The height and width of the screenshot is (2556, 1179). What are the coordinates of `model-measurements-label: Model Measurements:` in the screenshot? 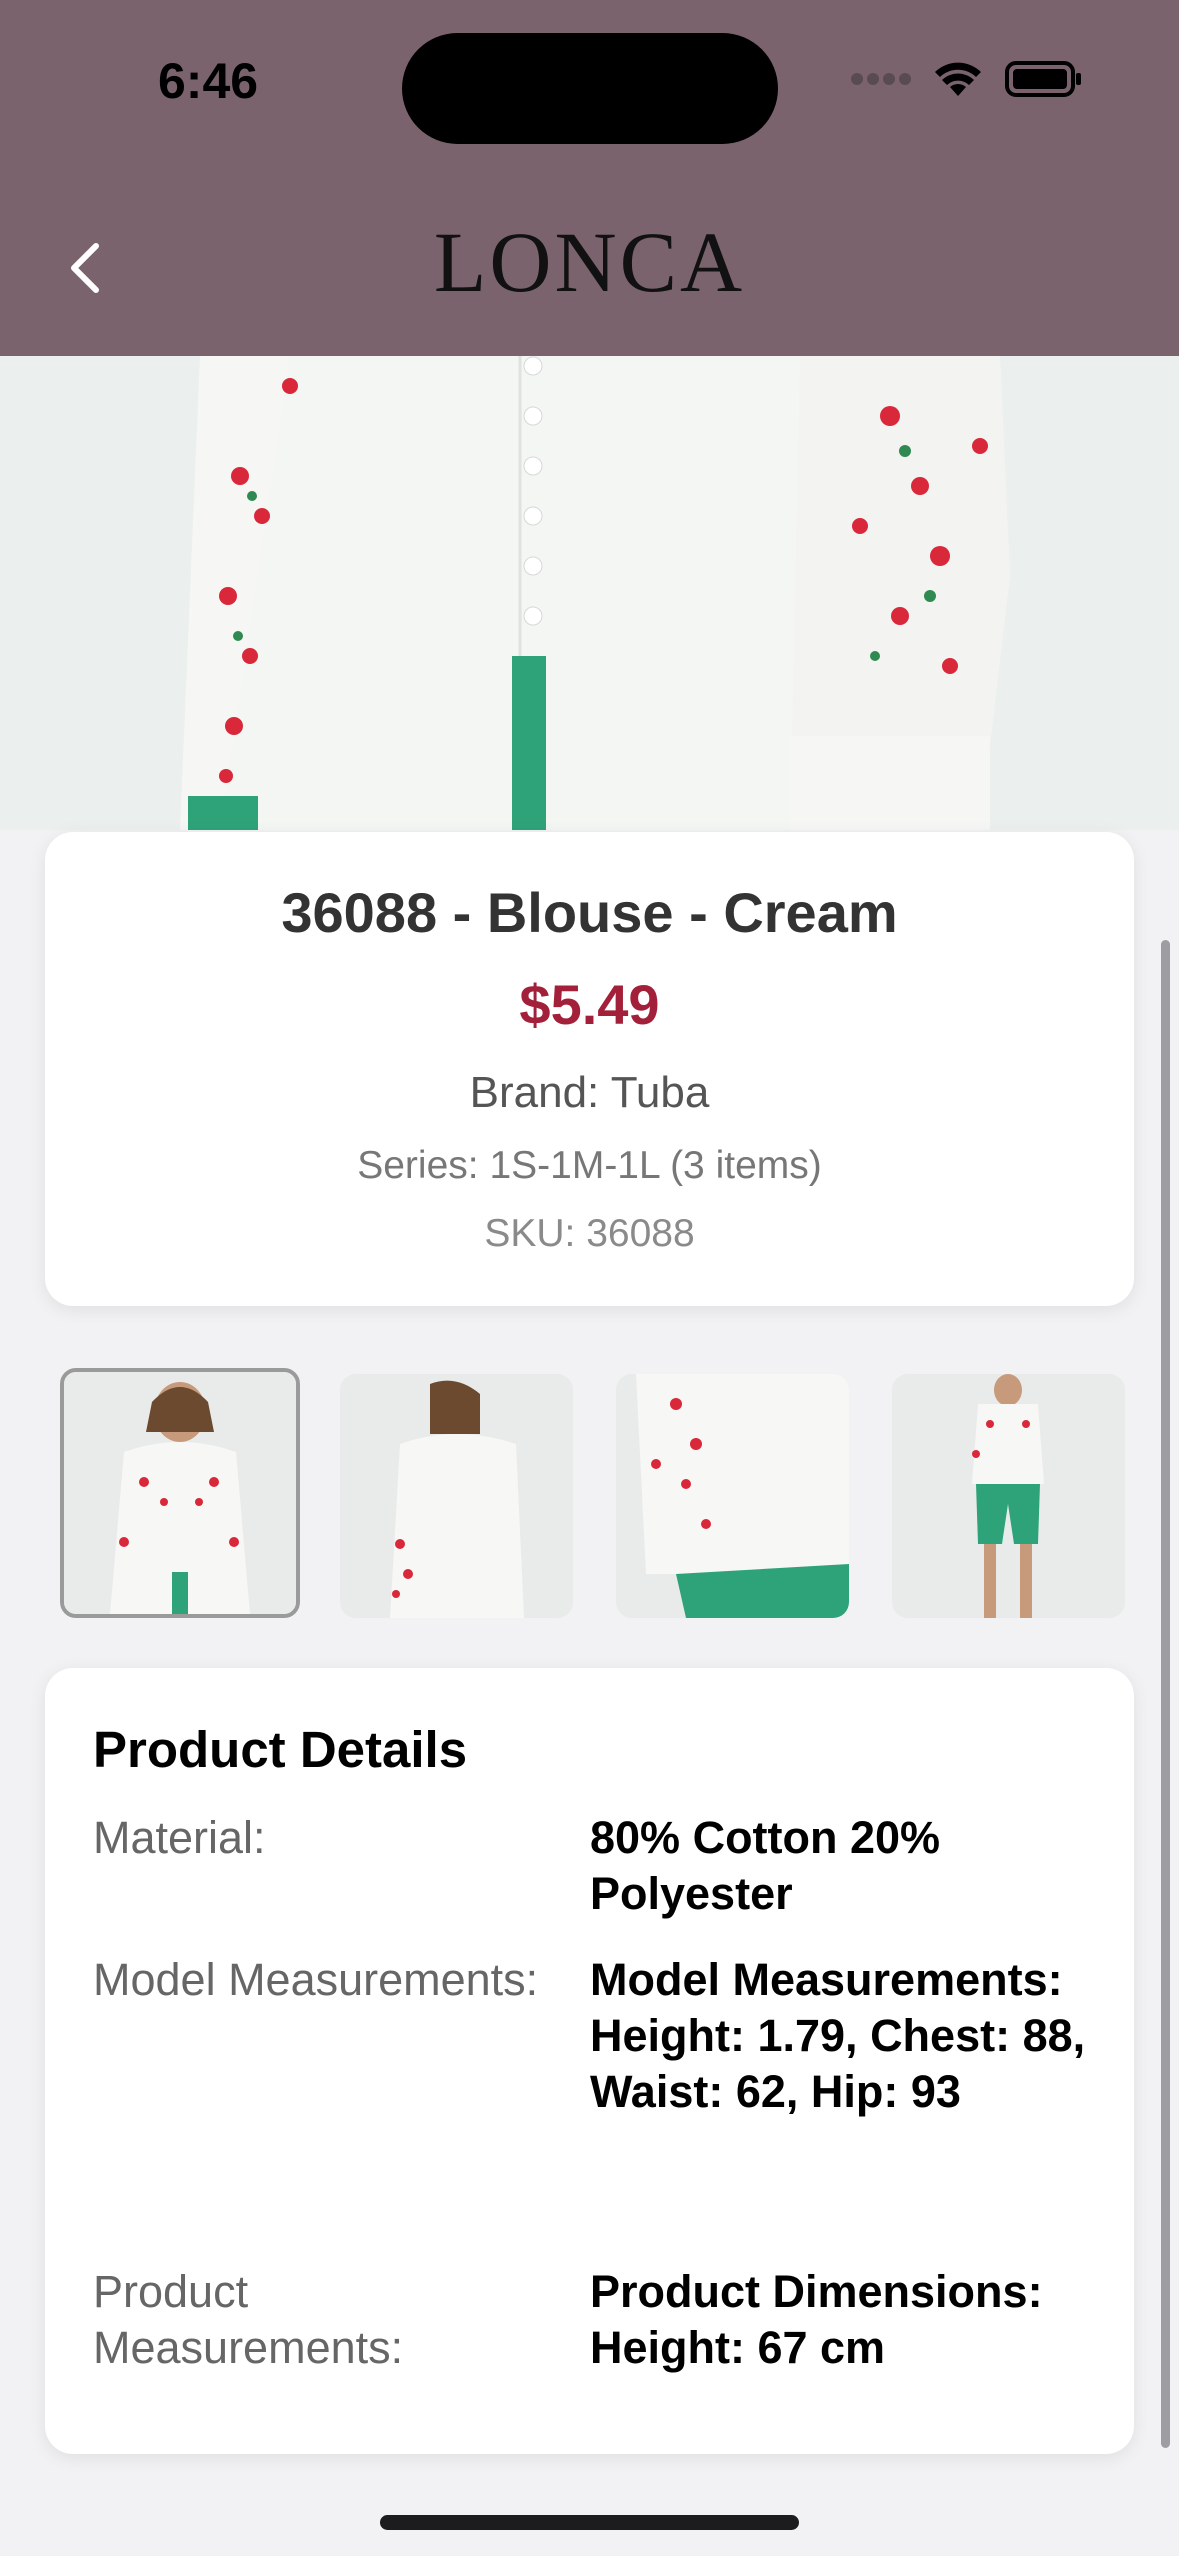 It's located at (316, 1979).